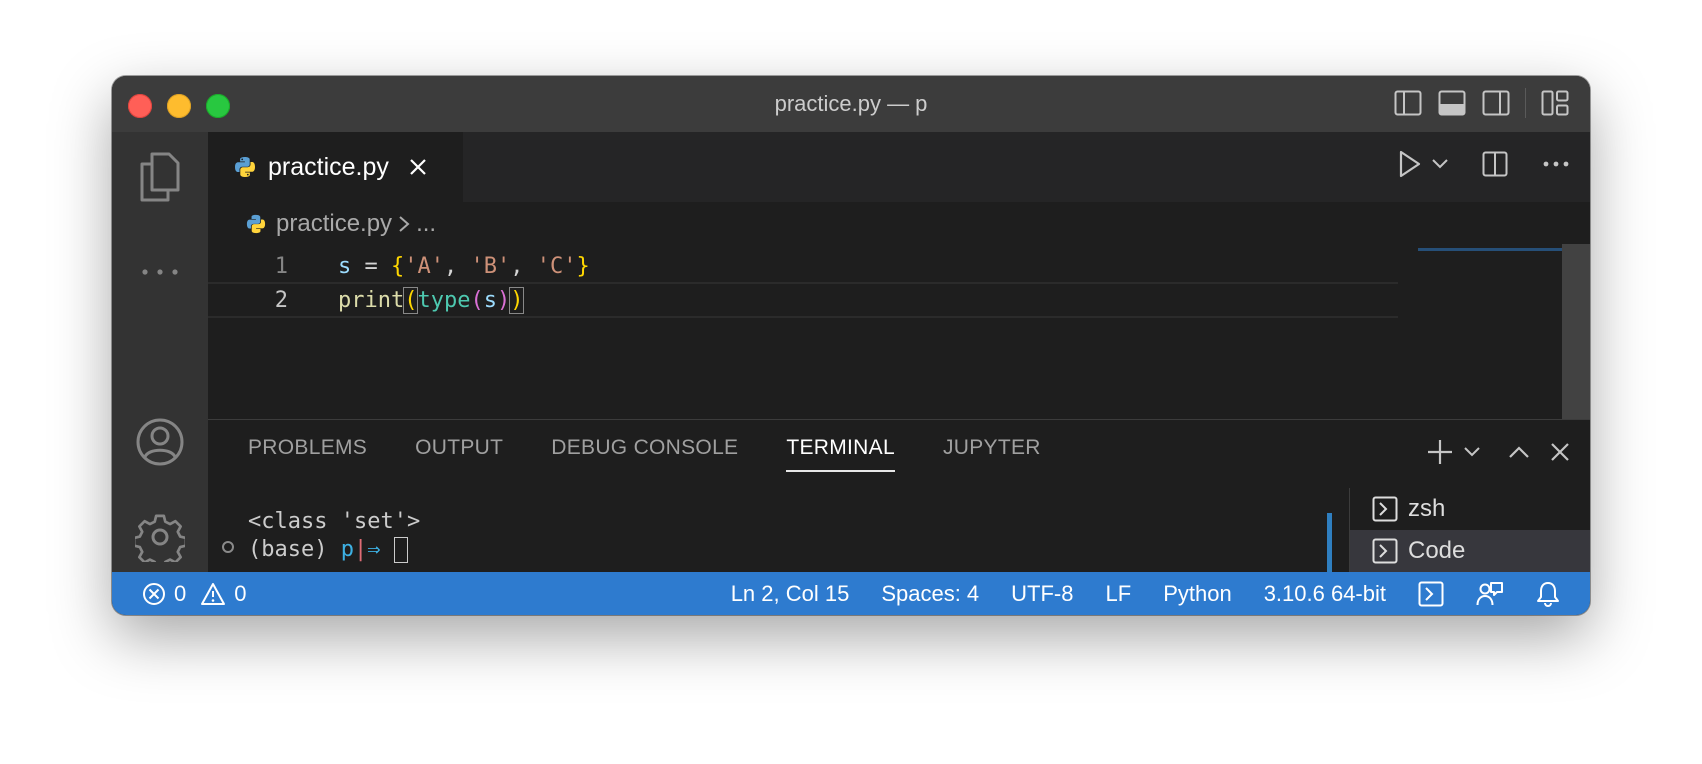 Image resolution: width=1702 pixels, height=764 pixels. I want to click on language-mode: Python, so click(1197, 594).